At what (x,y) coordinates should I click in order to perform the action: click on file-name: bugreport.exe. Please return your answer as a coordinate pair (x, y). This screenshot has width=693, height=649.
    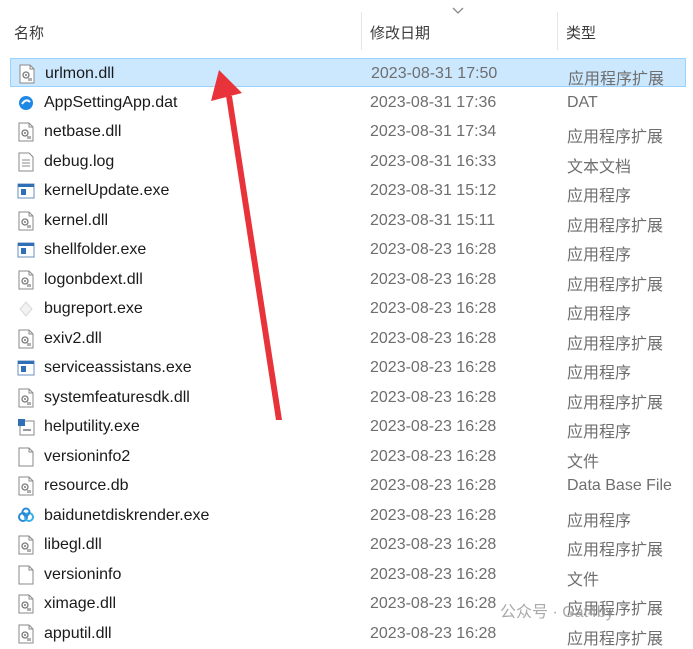
    Looking at the image, I should click on (93, 308).